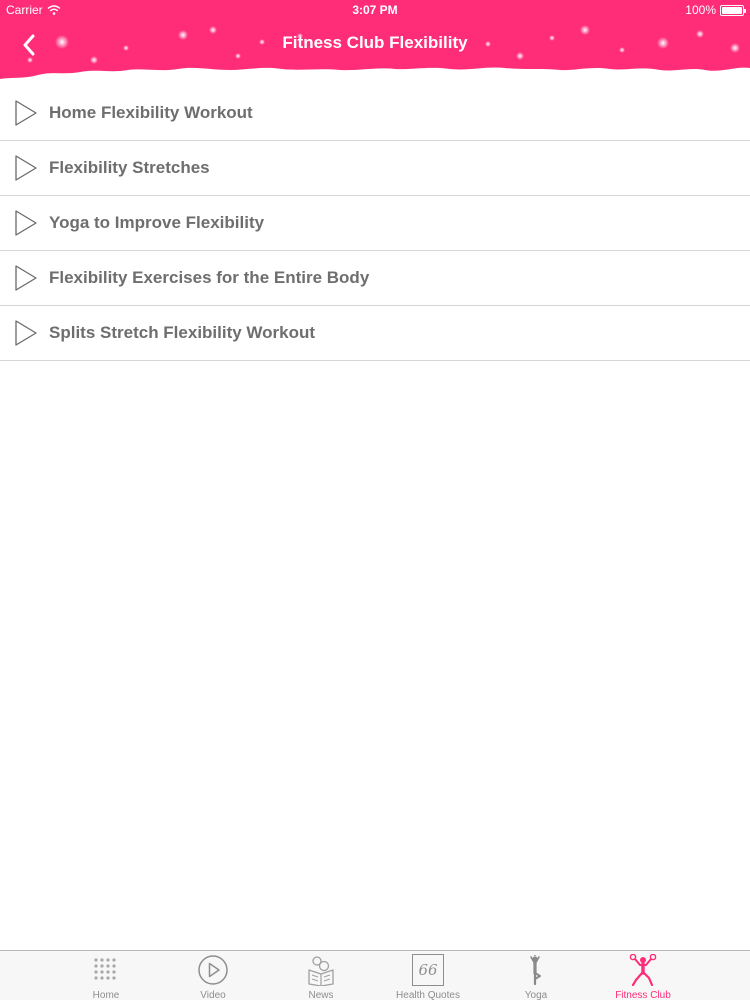 This screenshot has height=1000, width=750. I want to click on tab-label: Home, so click(106, 995).